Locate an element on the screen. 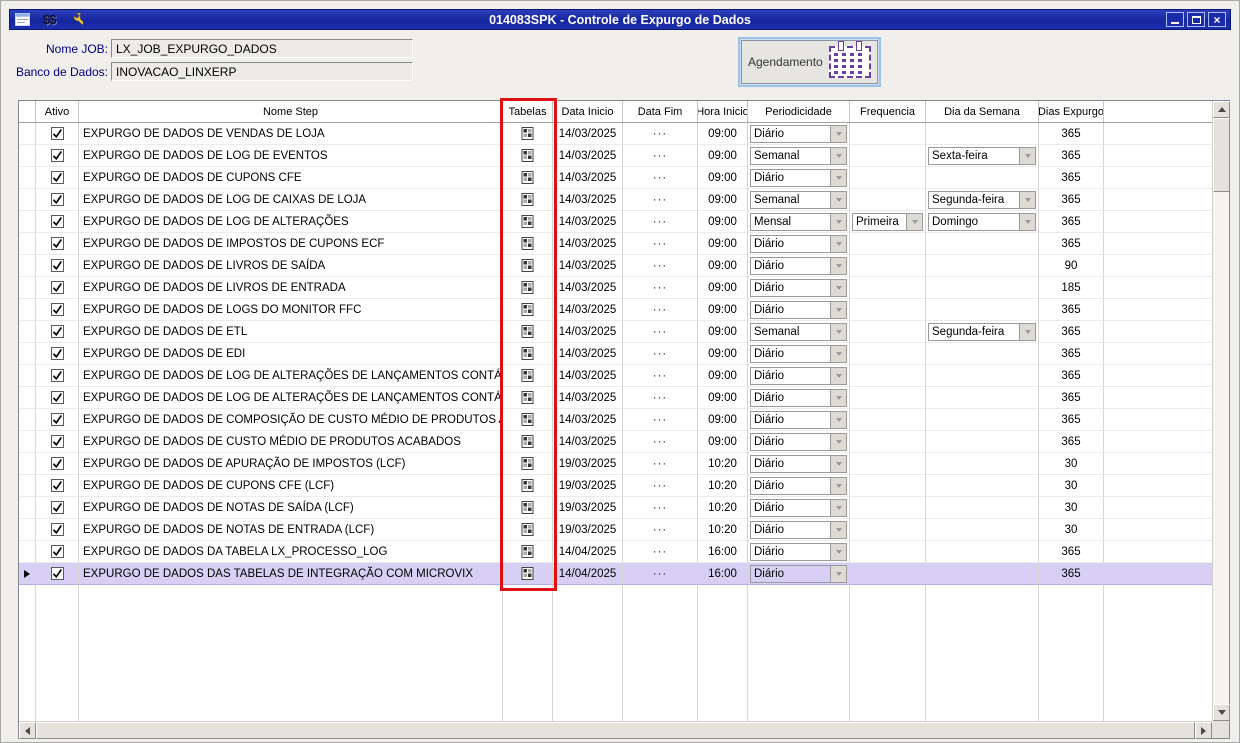 The width and height of the screenshot is (1240, 743). column-header: Data Fim is located at coordinates (660, 111).